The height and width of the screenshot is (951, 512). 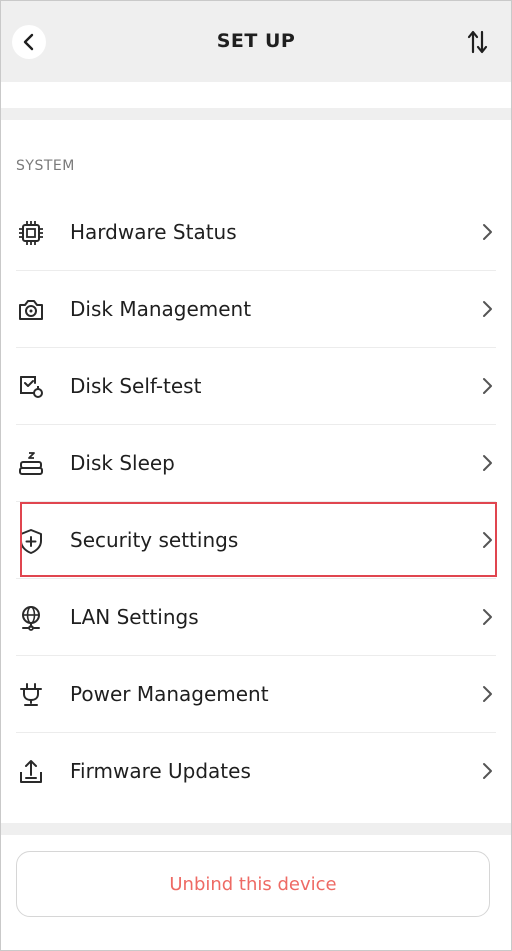 What do you see at coordinates (136, 386) in the screenshot?
I see `settings-item-label: Disk Self-test` at bounding box center [136, 386].